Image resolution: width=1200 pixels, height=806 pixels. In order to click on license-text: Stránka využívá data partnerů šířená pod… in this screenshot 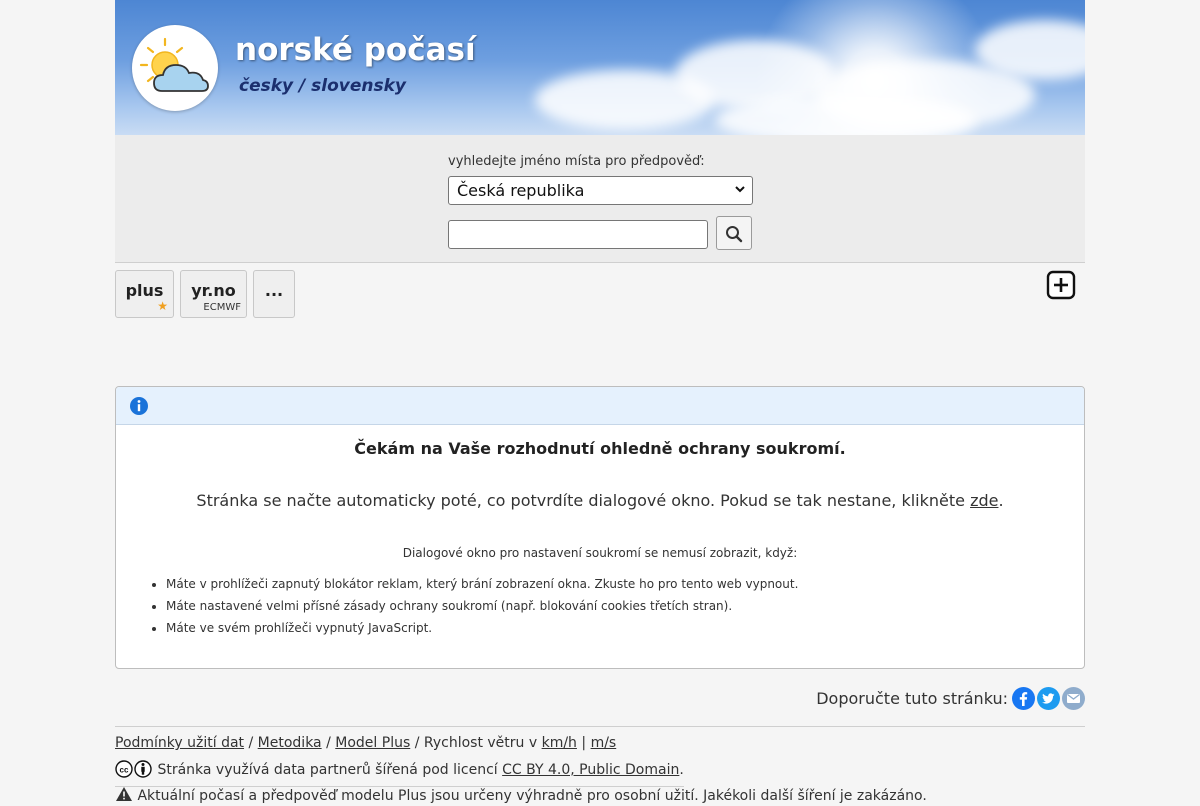, I will do `click(327, 770)`.